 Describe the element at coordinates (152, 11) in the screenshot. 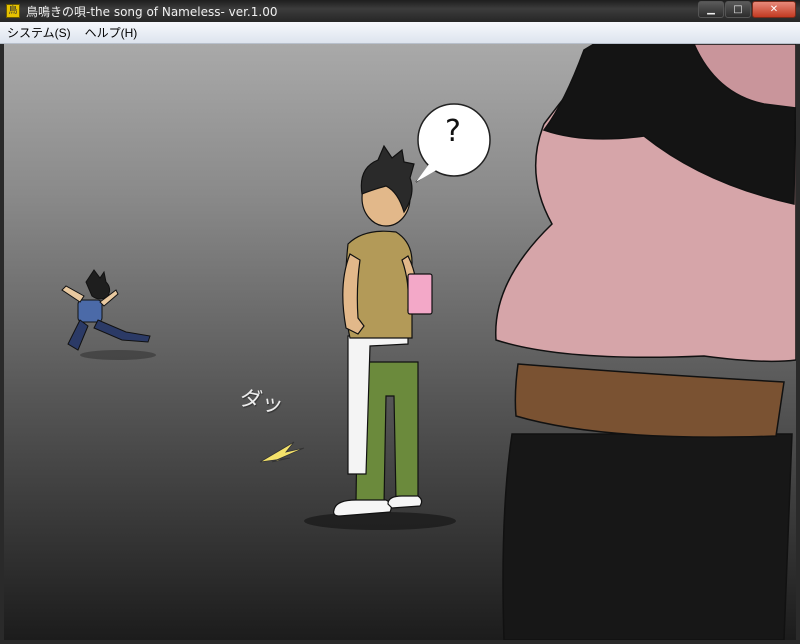

I see `window-title: 鳥鳴きの唄-the song of Nameless- ver.1.00` at that location.